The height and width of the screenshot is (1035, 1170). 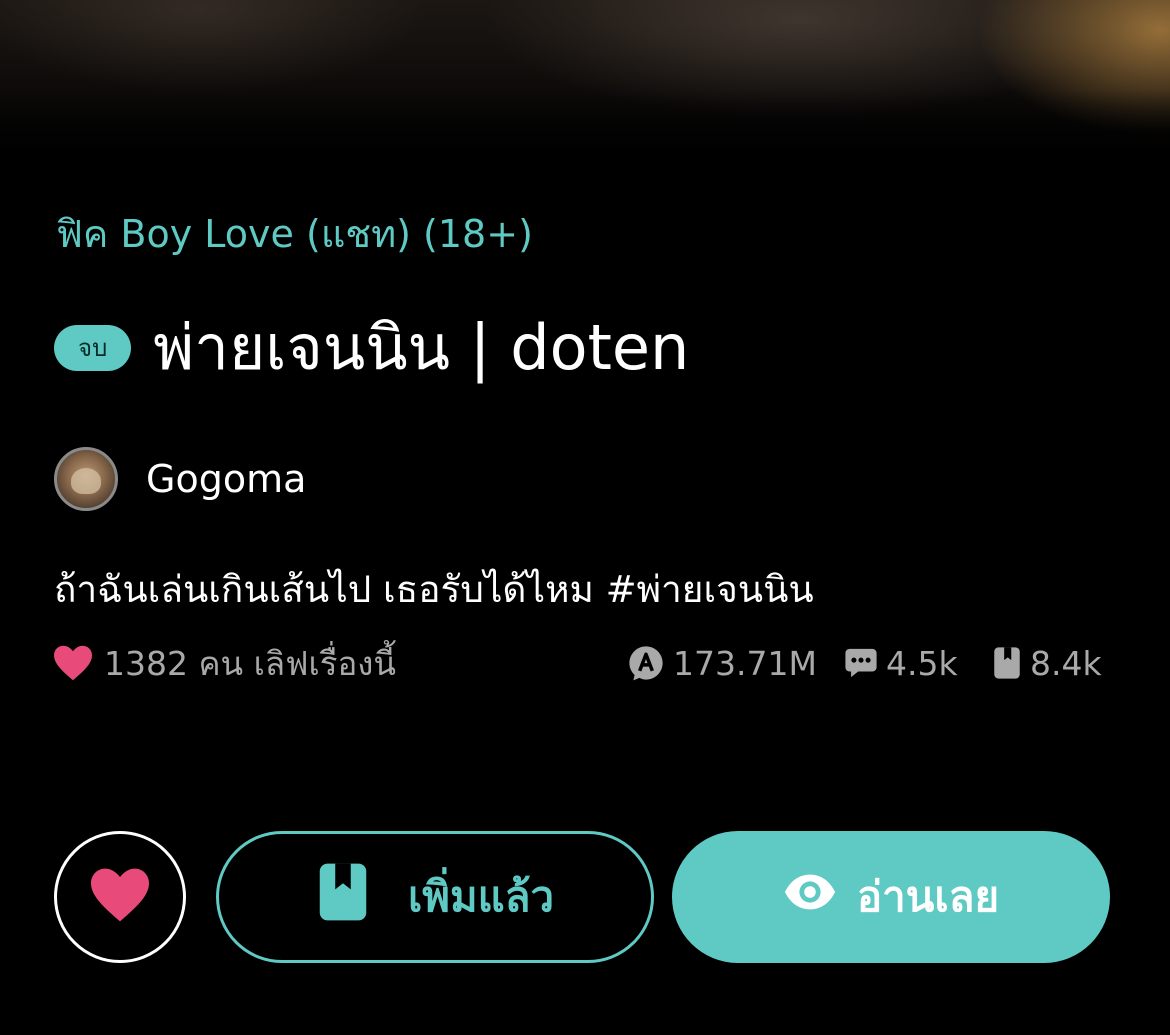 I want to click on stats-row: 1382 คน เลิฟเรื่องนี้ 173.71M 4.5k 8.4k, so click(x=587, y=663).